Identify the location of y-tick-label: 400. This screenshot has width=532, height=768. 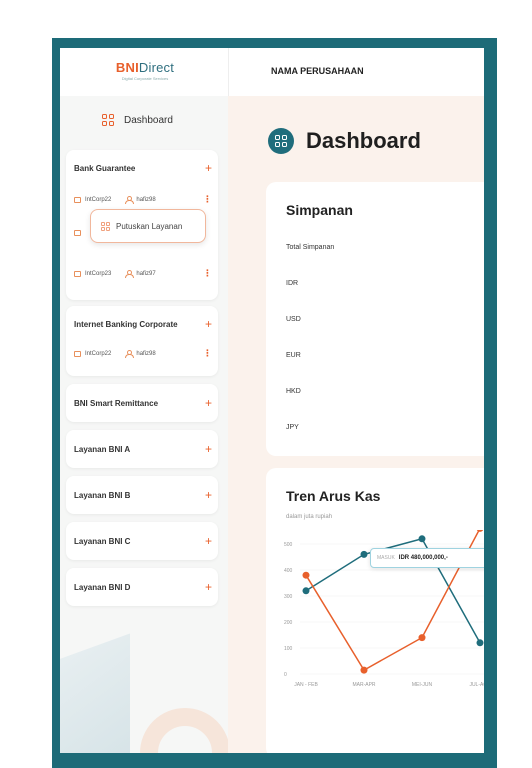
(288, 571).